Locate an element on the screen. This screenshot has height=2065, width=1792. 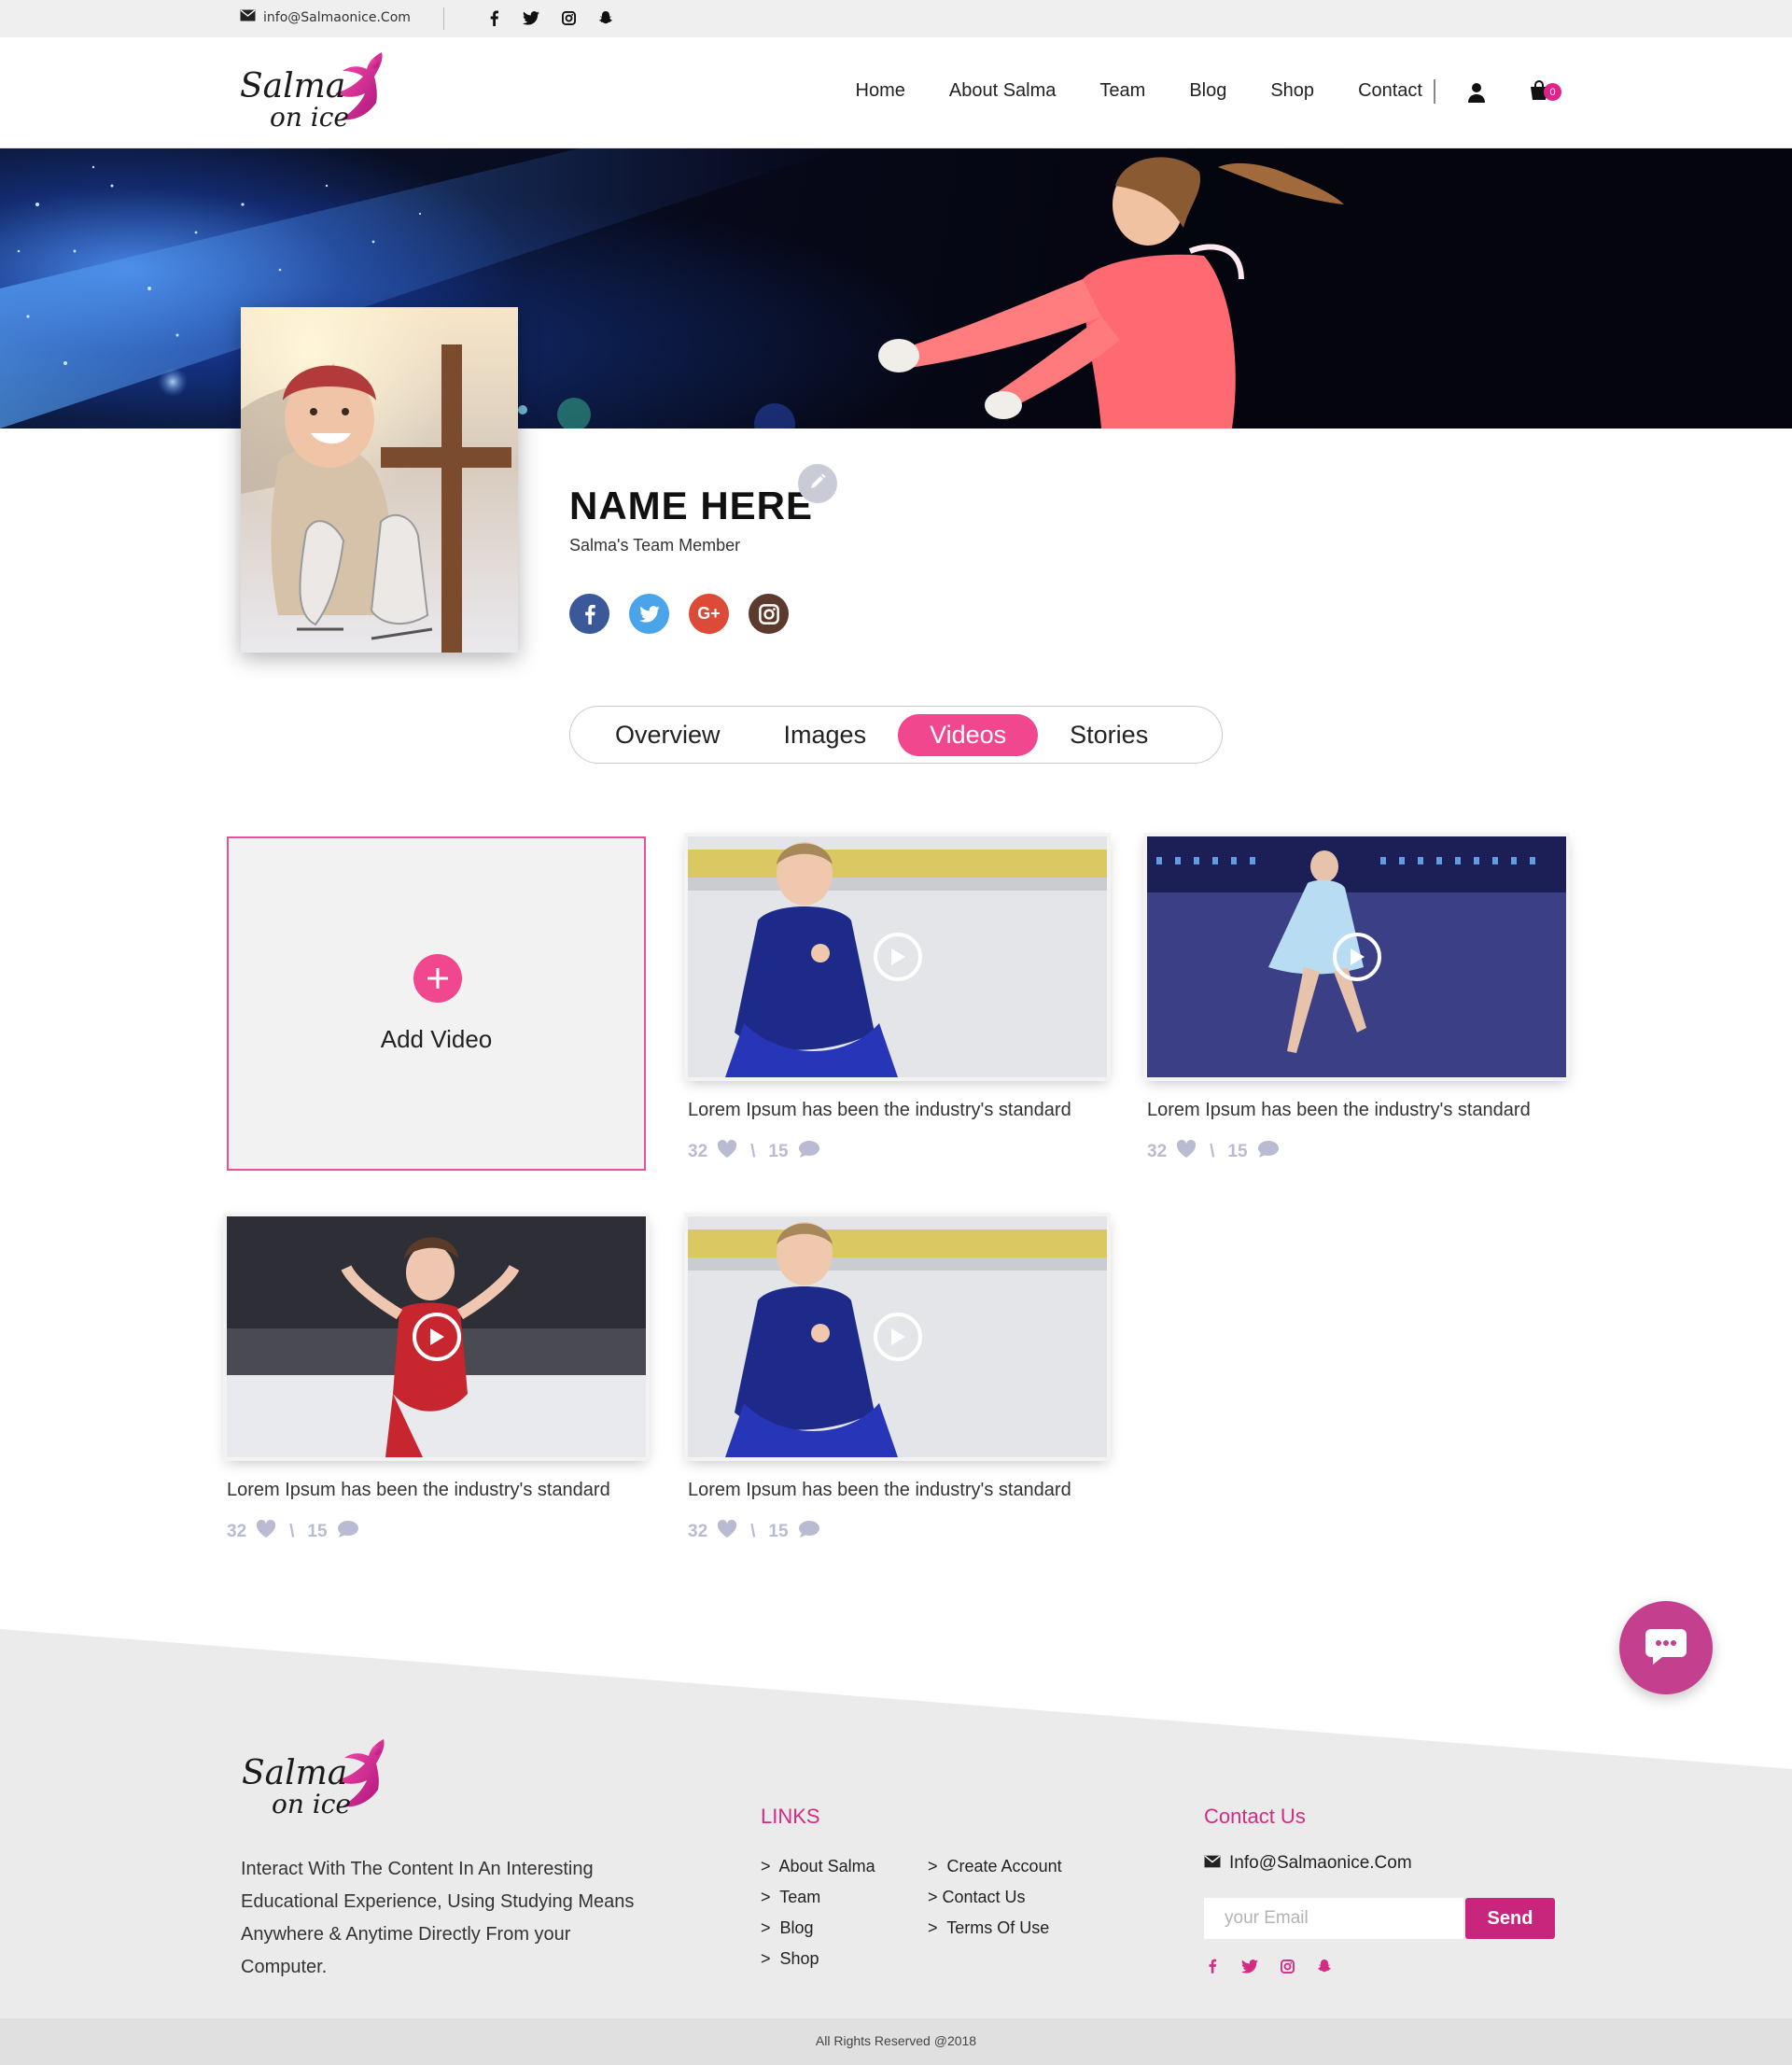
footer-link-team: > Team is located at coordinates (818, 1897).